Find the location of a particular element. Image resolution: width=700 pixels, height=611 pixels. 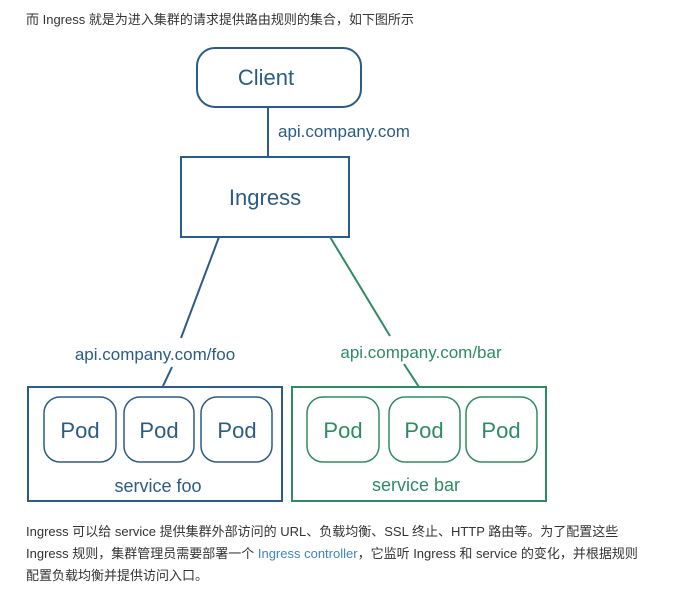

foo-route-edge is located at coordinates (167, 376).